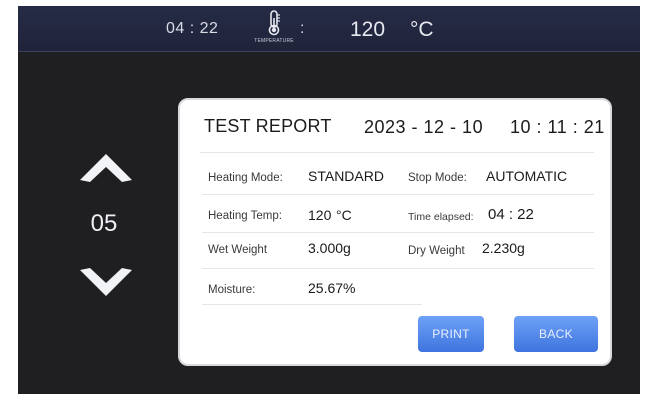 This screenshot has width=657, height=397. Describe the element at coordinates (104, 223) in the screenshot. I see `page-number: 05` at that location.